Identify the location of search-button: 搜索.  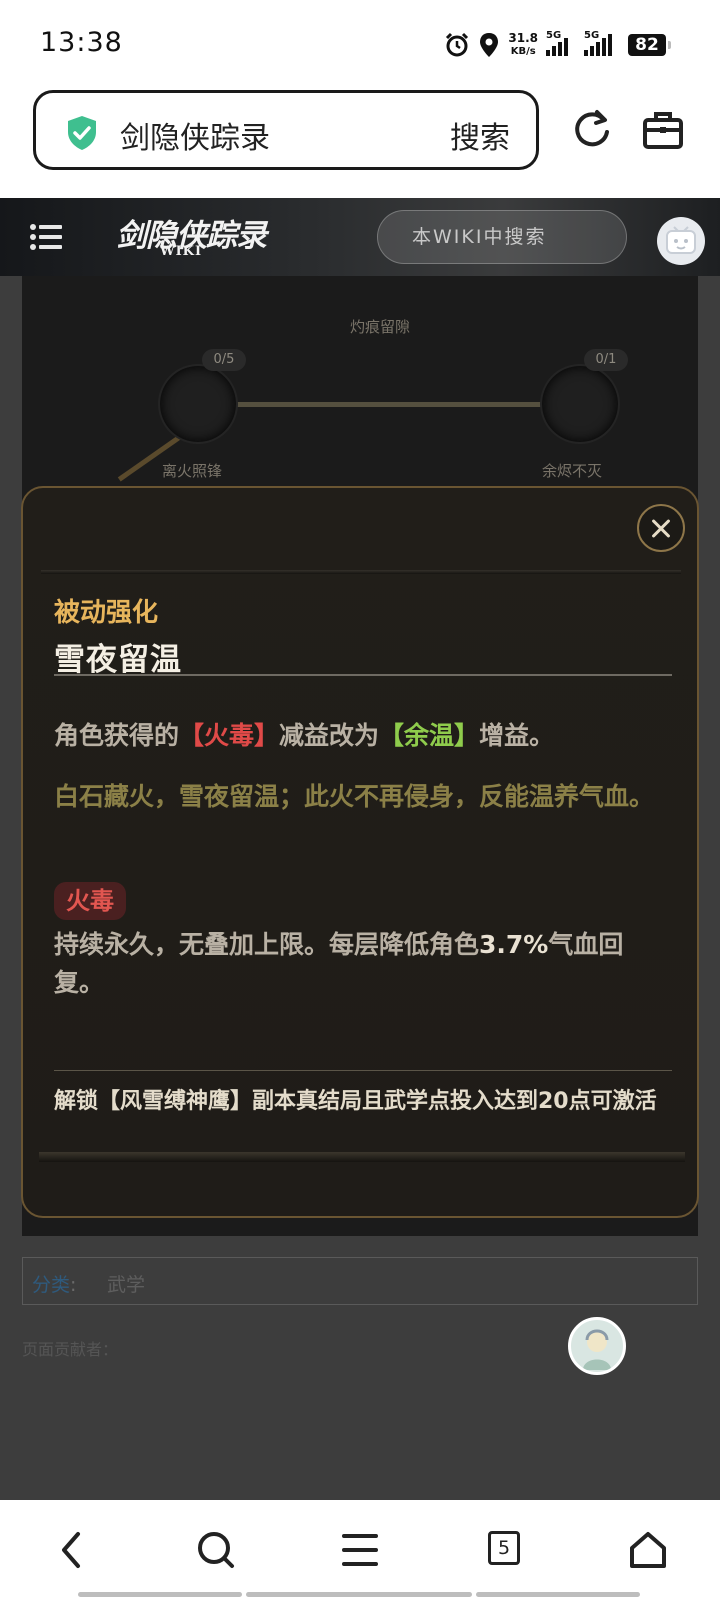
(480, 135).